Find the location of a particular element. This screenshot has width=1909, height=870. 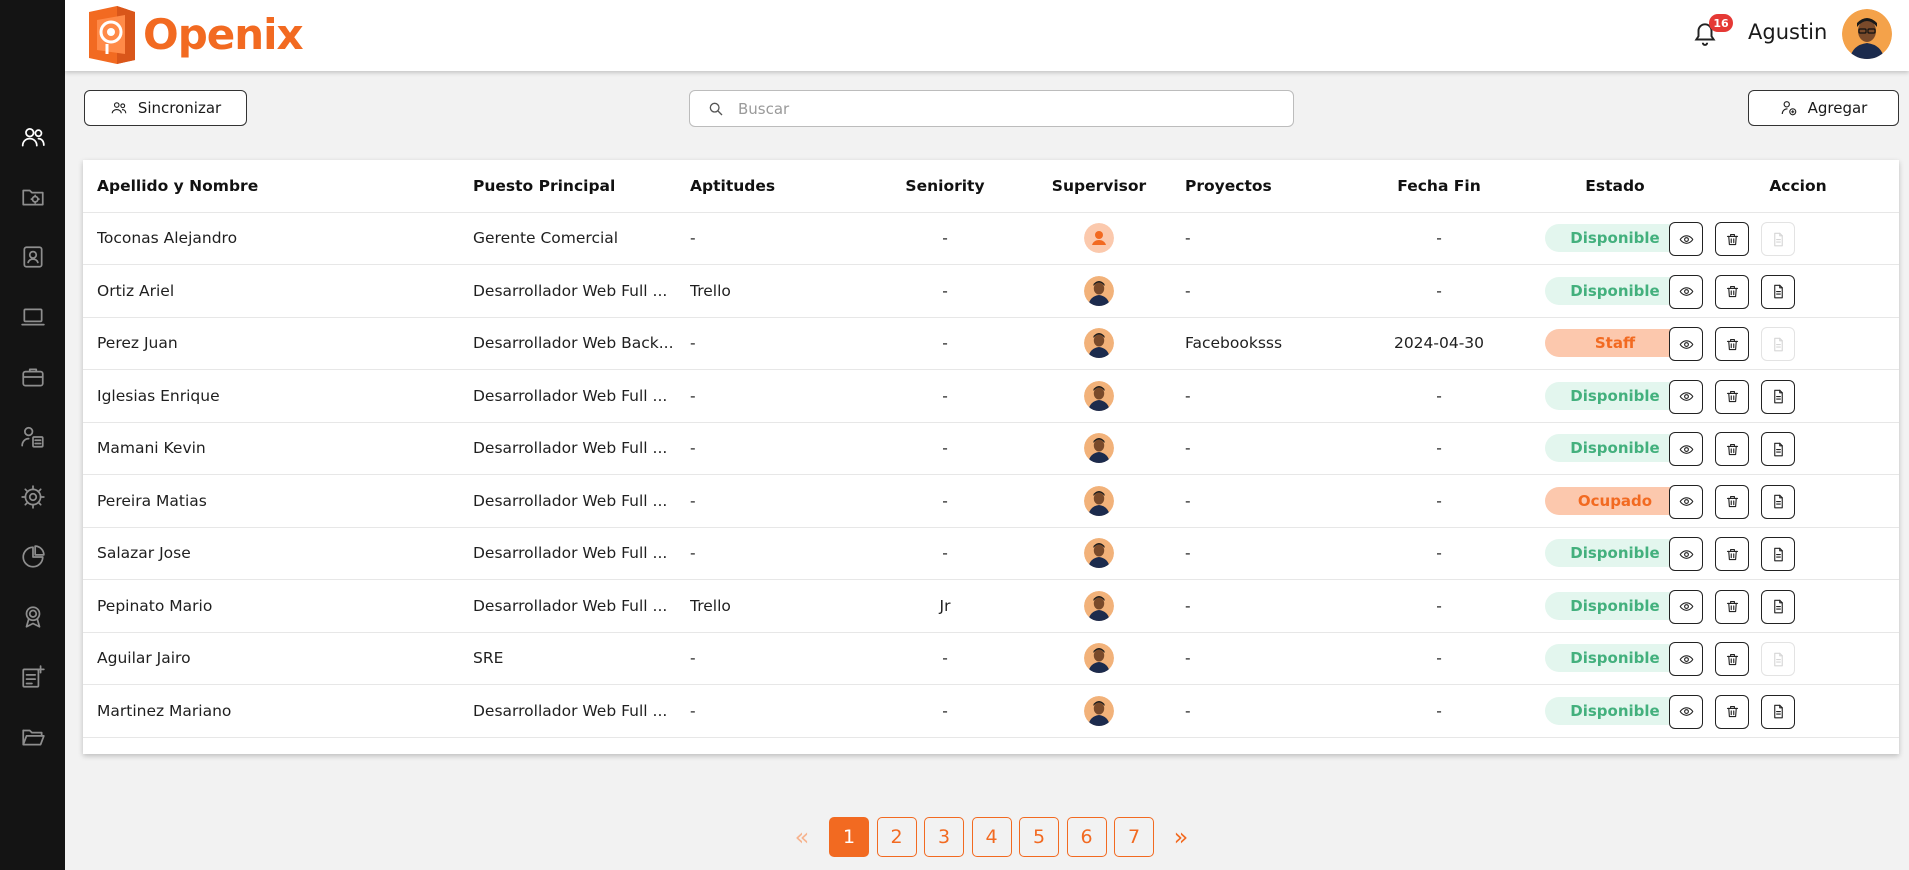

page-button: 7 is located at coordinates (1134, 837).